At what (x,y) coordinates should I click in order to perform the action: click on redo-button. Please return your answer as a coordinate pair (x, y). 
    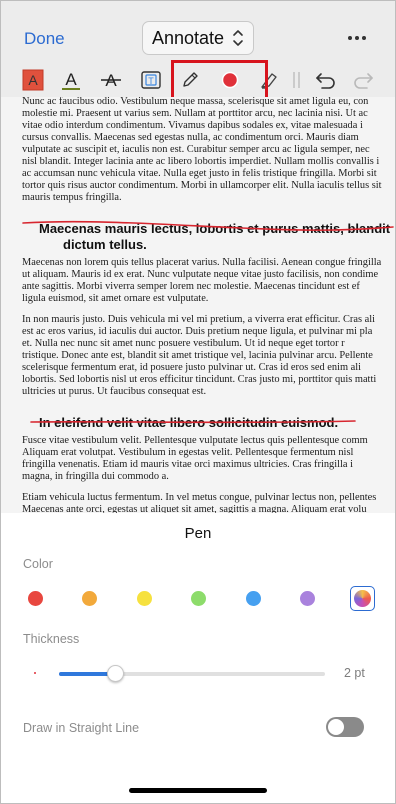
    Looking at the image, I should click on (364, 80).